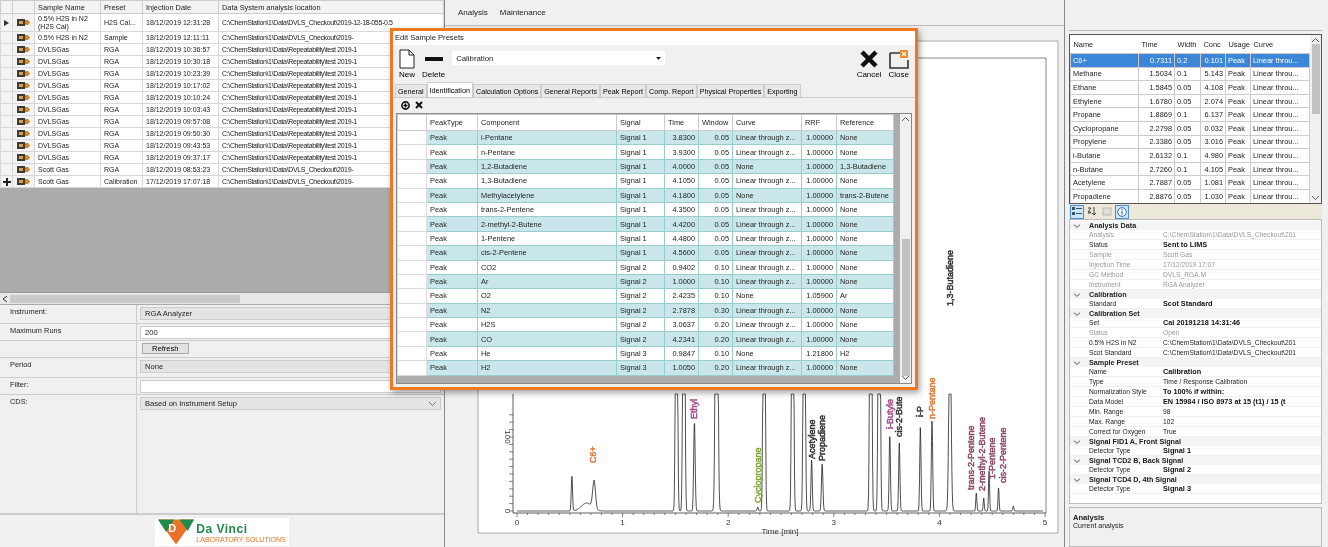  What do you see at coordinates (728, 522) in the screenshot?
I see `axis-tick-label: 2` at bounding box center [728, 522].